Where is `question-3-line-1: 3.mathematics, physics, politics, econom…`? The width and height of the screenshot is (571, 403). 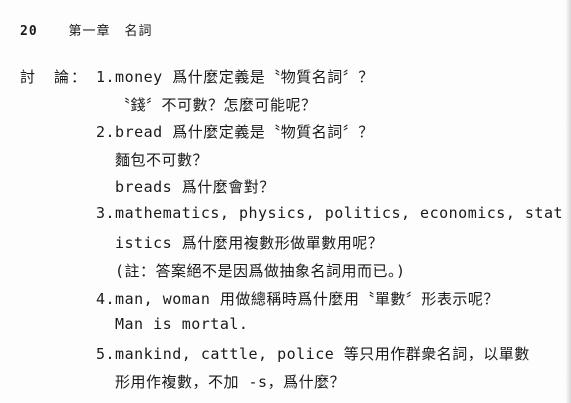 question-3-line-1: 3.mathematics, physics, politics, econom… is located at coordinates (333, 213).